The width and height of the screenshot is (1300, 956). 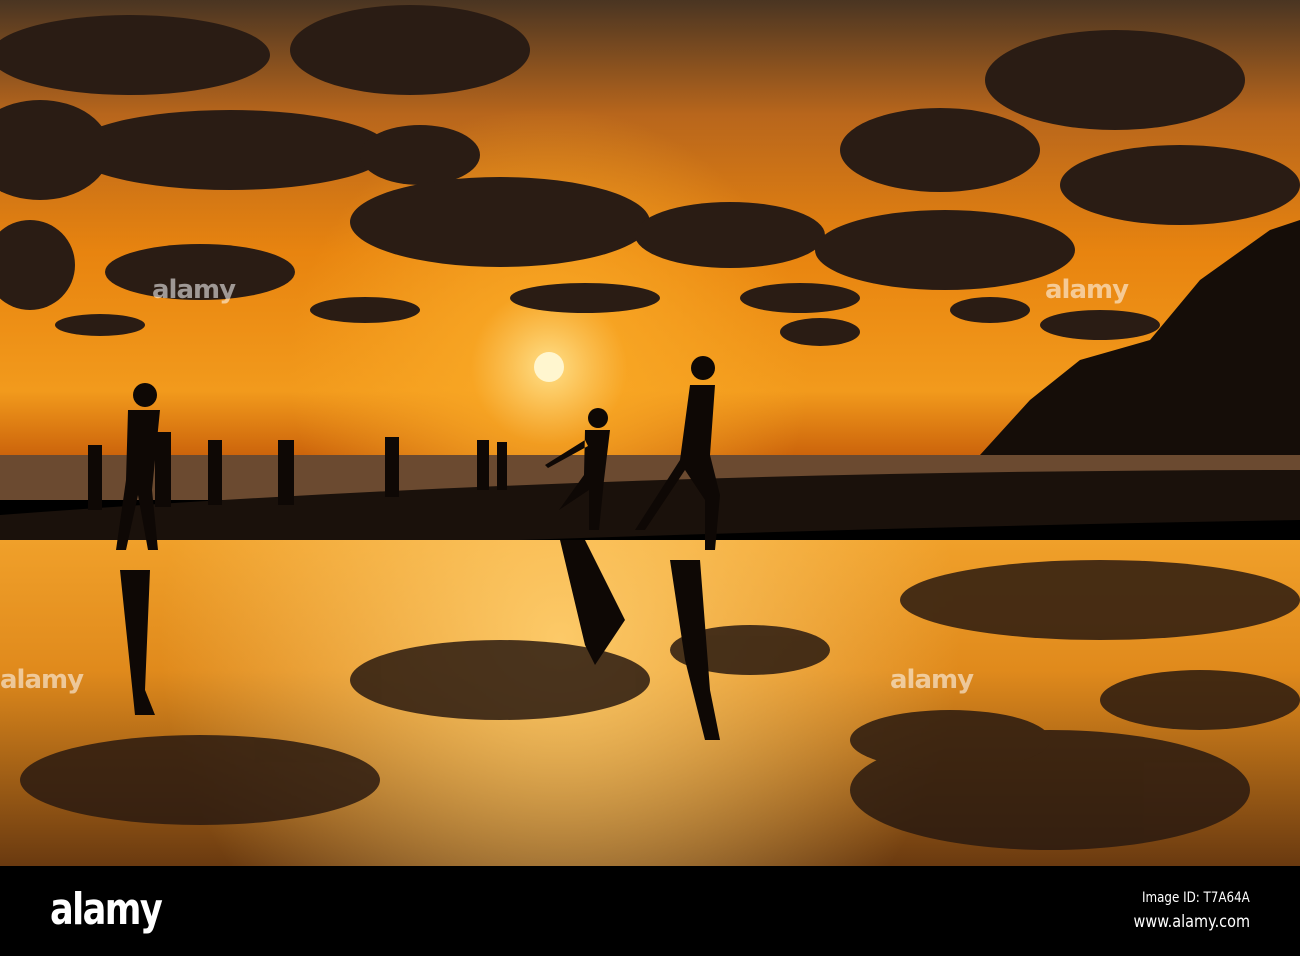 What do you see at coordinates (1192, 922) in the screenshot?
I see `site-url: www.alamy.com` at bounding box center [1192, 922].